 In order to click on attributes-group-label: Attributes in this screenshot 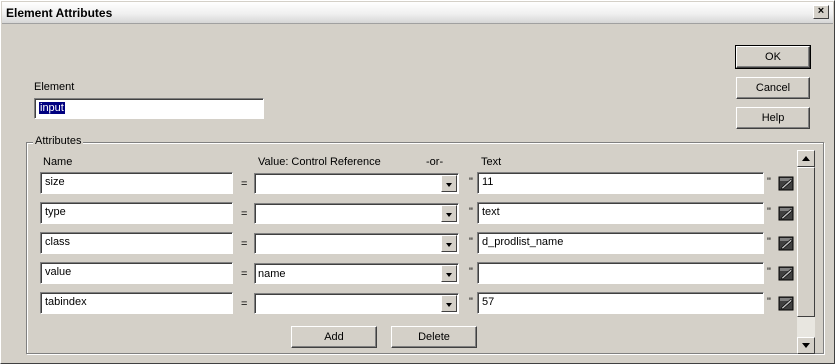, I will do `click(58, 141)`.